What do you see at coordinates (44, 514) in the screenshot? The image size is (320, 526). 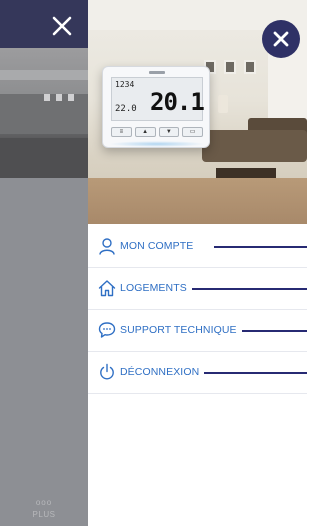 I see `more-label: PLUS` at bounding box center [44, 514].